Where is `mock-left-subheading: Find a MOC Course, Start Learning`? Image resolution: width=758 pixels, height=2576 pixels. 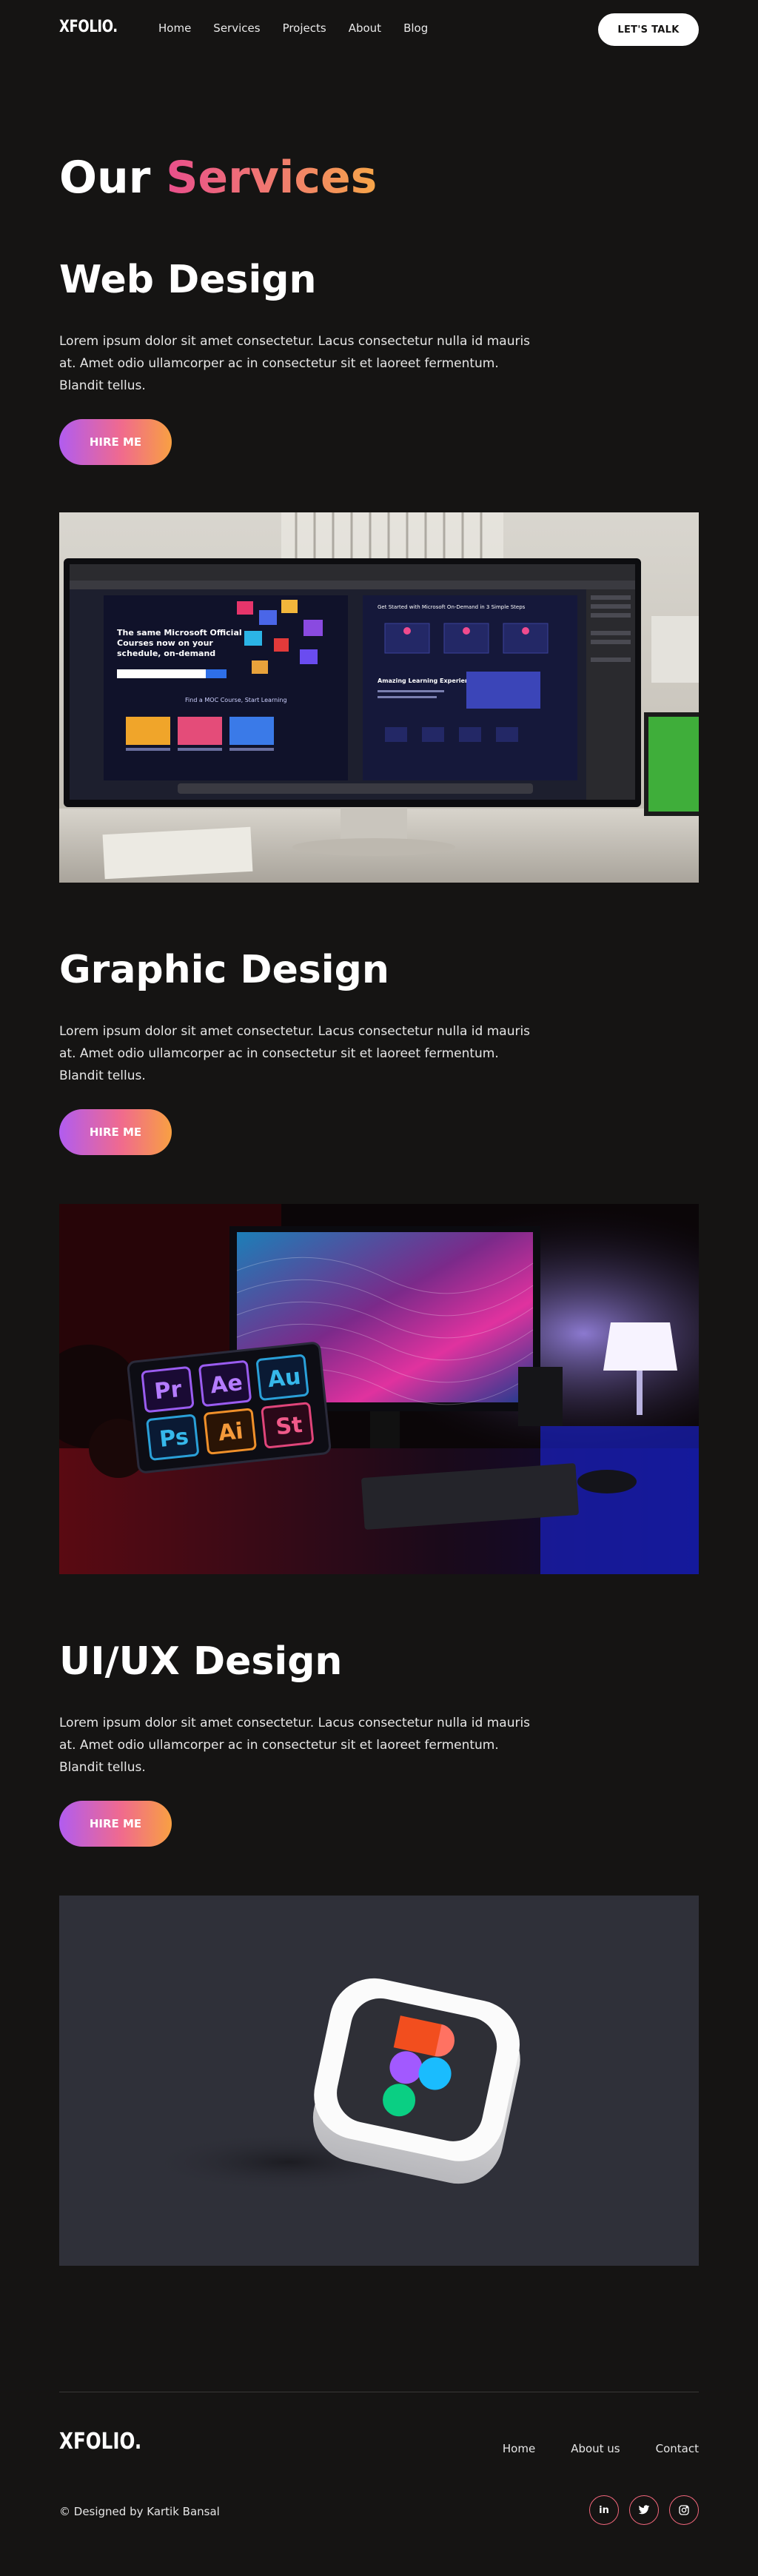
mock-left-subheading: Find a MOC Course, Start Learning is located at coordinates (236, 700).